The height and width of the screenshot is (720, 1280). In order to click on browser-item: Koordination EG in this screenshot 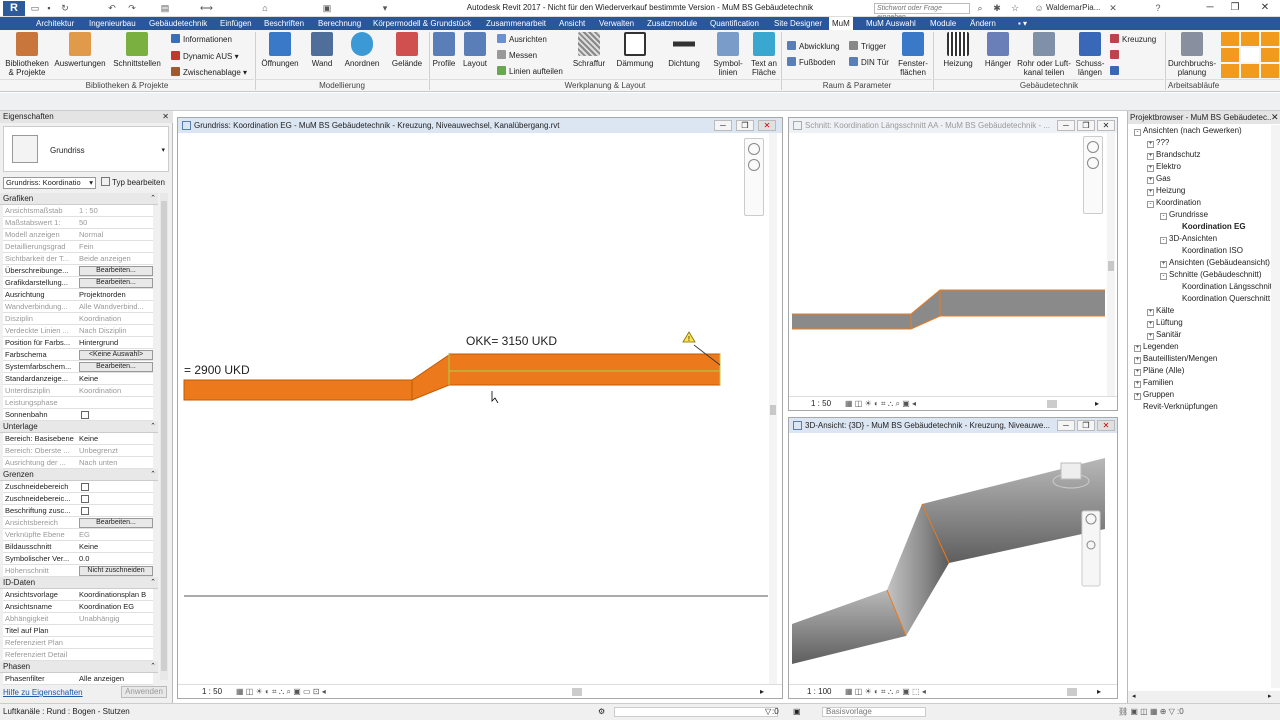, I will do `click(1209, 227)`.